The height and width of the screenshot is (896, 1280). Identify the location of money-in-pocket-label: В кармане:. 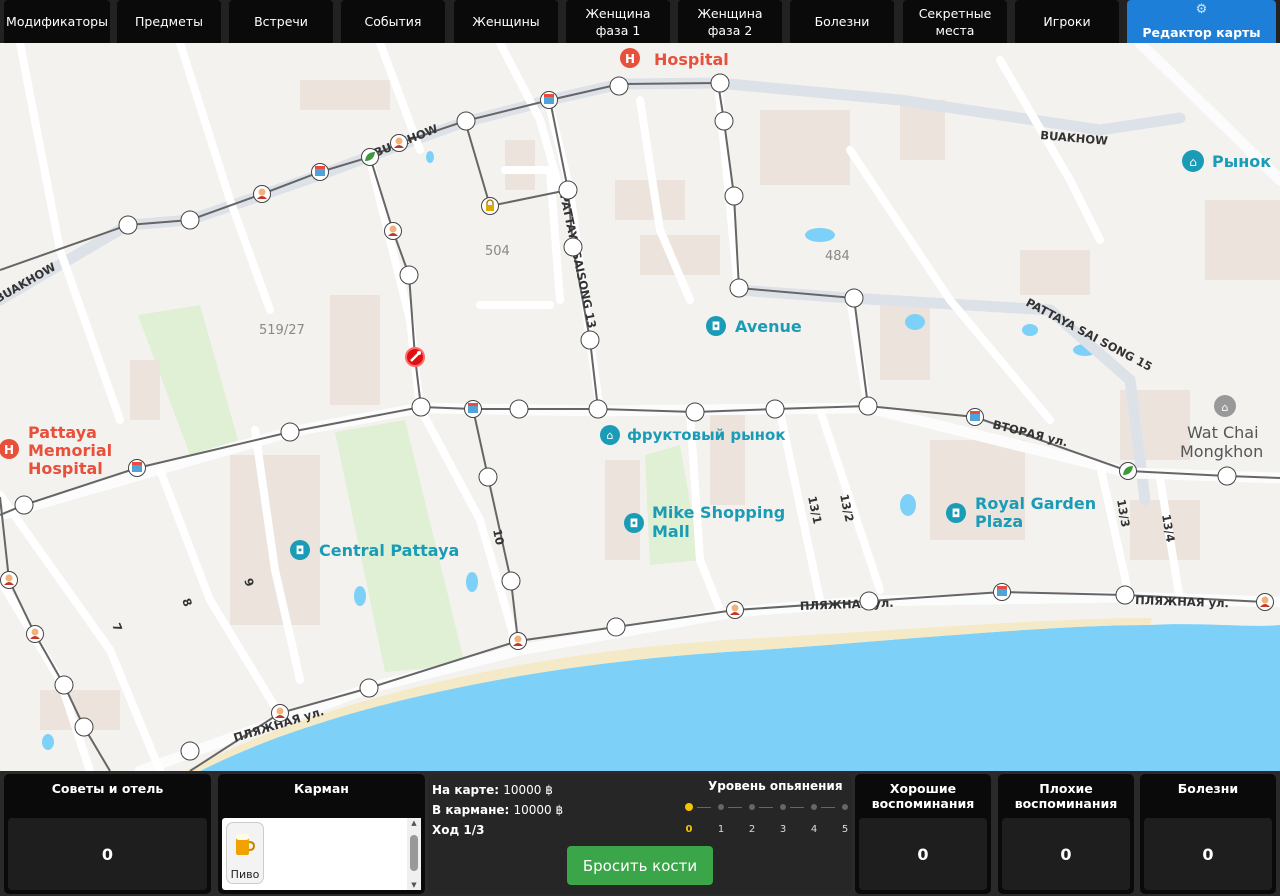
(471, 810).